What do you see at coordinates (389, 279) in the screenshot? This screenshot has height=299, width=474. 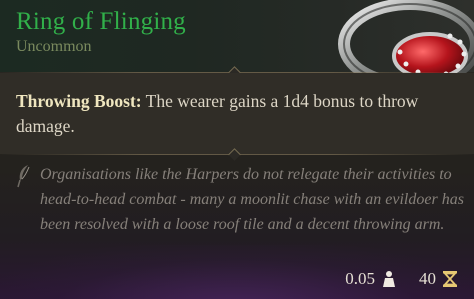 I see `weight-icon` at bounding box center [389, 279].